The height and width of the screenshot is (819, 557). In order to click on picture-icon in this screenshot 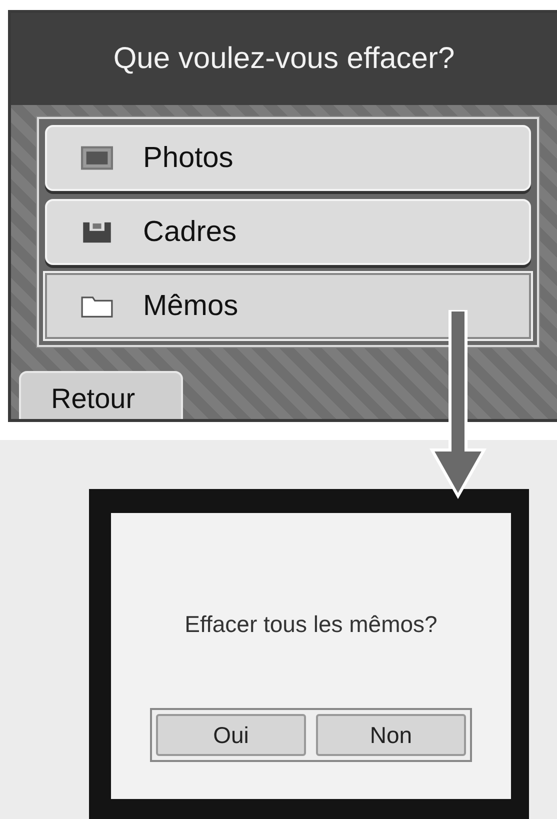, I will do `click(97, 158)`.